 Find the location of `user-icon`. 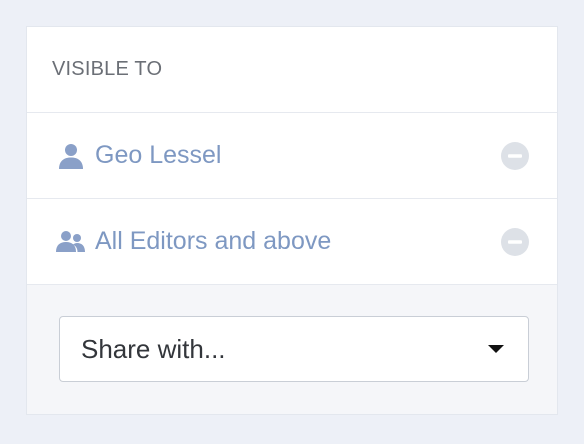

user-icon is located at coordinates (71, 156).